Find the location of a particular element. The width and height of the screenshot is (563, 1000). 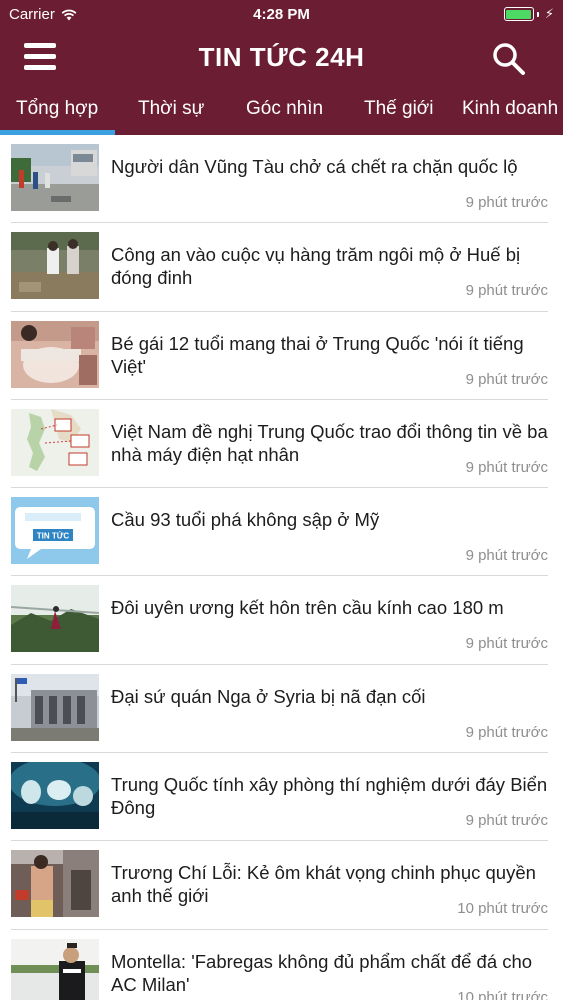

tab-goc-nhin: Góc nhìn is located at coordinates (284, 111).